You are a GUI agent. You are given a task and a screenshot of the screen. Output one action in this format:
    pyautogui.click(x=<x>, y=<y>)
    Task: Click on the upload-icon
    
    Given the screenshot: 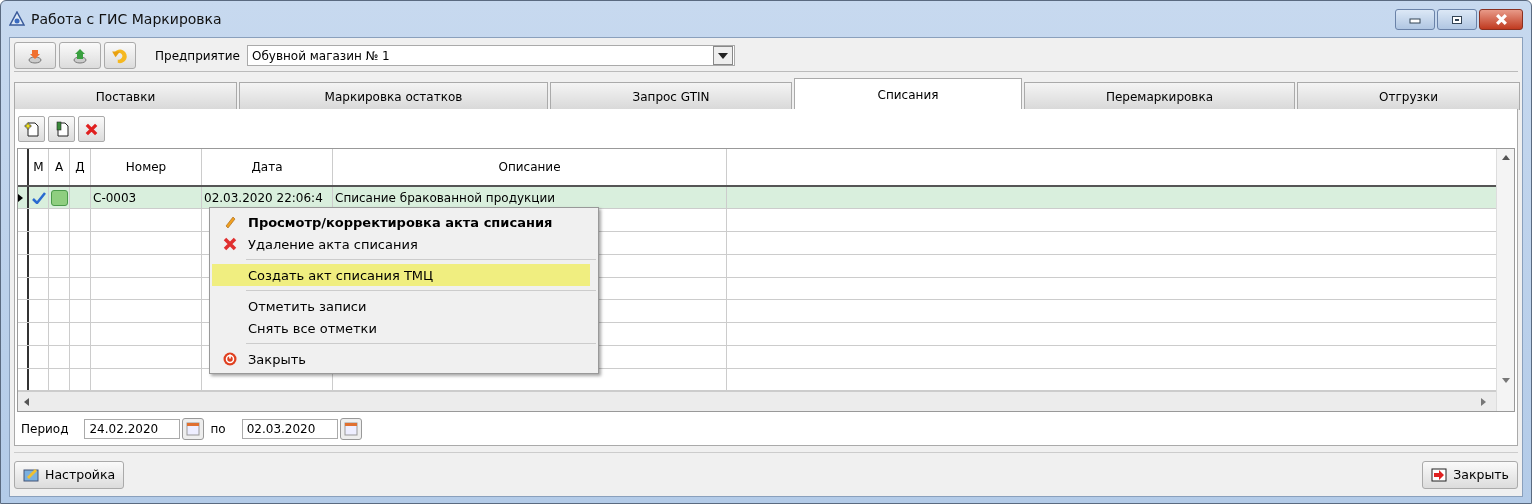 What is the action you would take?
    pyautogui.click(x=80, y=55)
    